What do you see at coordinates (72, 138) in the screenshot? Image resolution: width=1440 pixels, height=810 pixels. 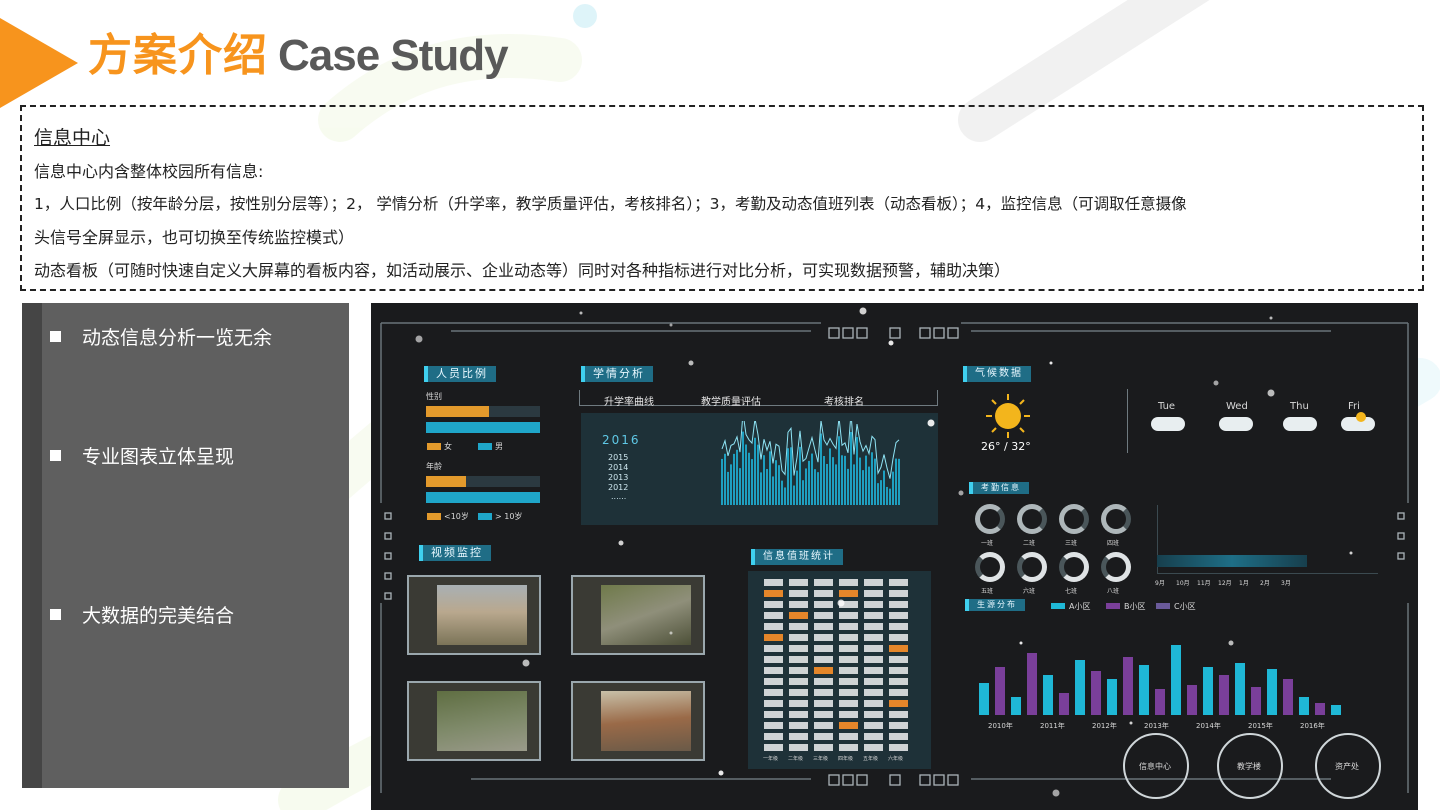 I see `info-heading: 信息中心` at bounding box center [72, 138].